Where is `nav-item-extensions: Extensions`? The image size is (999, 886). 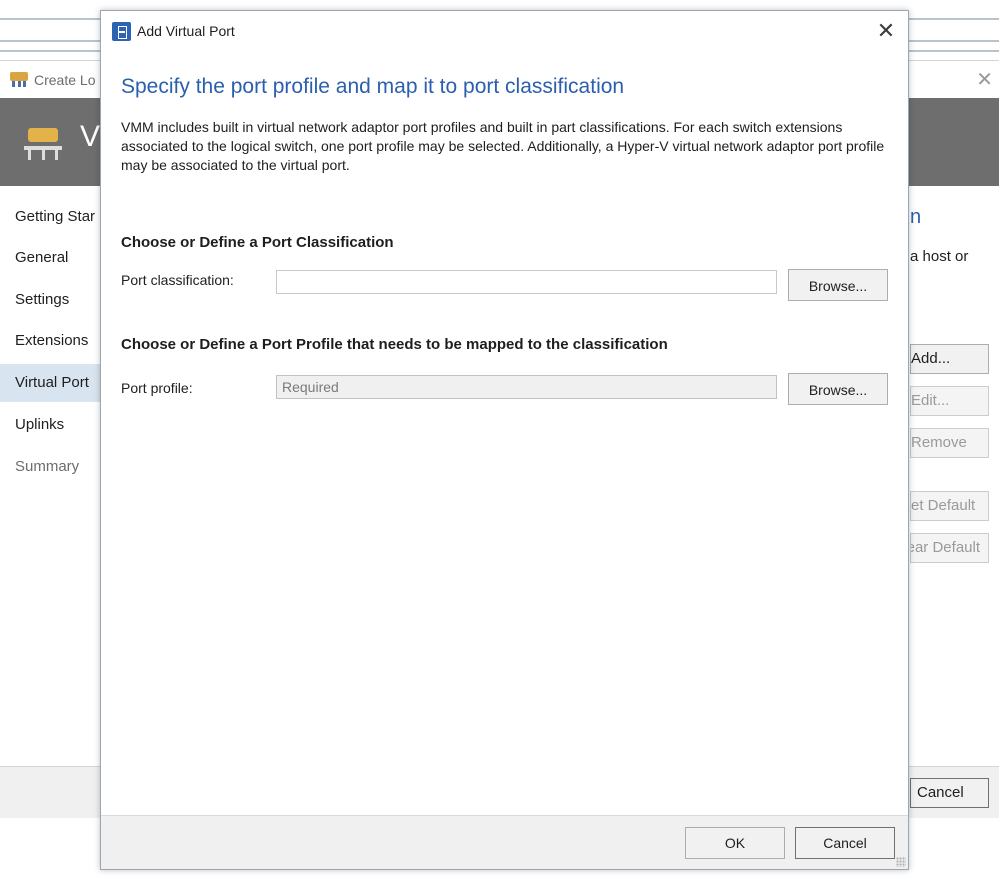 nav-item-extensions: Extensions is located at coordinates (50, 341).